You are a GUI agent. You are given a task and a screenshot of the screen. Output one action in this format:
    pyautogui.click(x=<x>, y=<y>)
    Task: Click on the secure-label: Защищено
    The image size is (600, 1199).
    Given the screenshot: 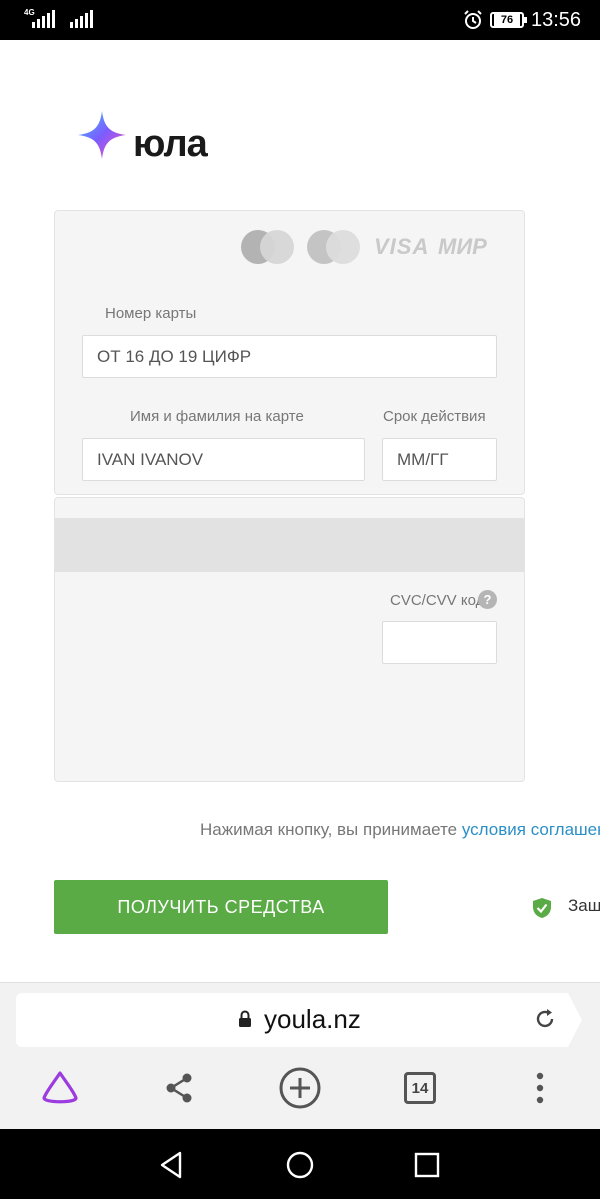 What is the action you would take?
    pyautogui.click(x=584, y=905)
    